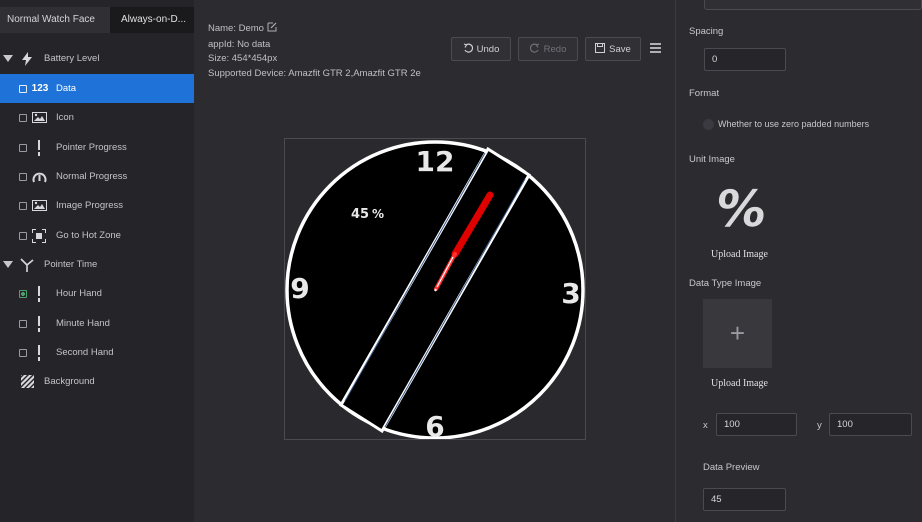 This screenshot has height=522, width=922. I want to click on layer-item-second-hand: Second Hand, so click(97, 352).